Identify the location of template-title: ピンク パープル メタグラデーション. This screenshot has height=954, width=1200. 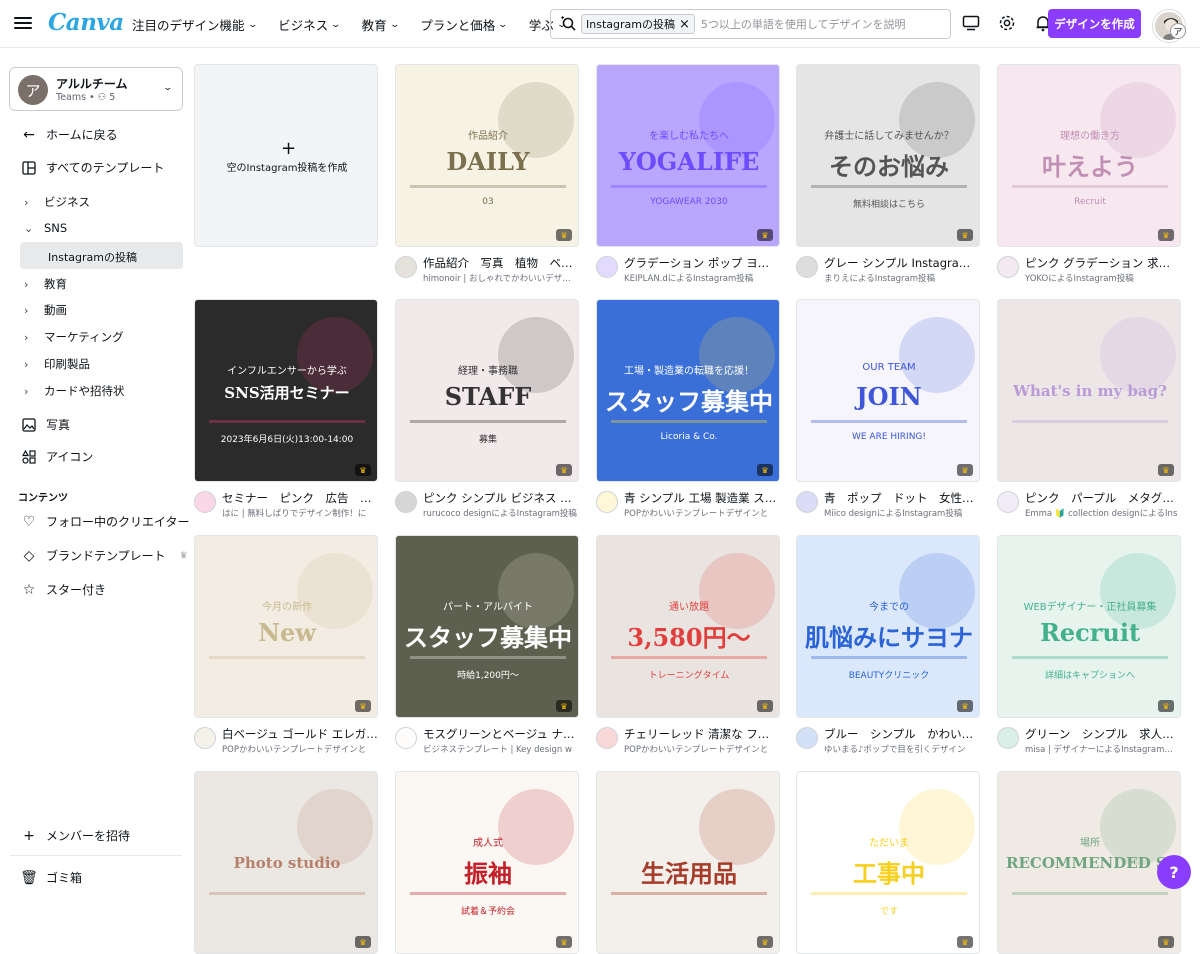
(1103, 498).